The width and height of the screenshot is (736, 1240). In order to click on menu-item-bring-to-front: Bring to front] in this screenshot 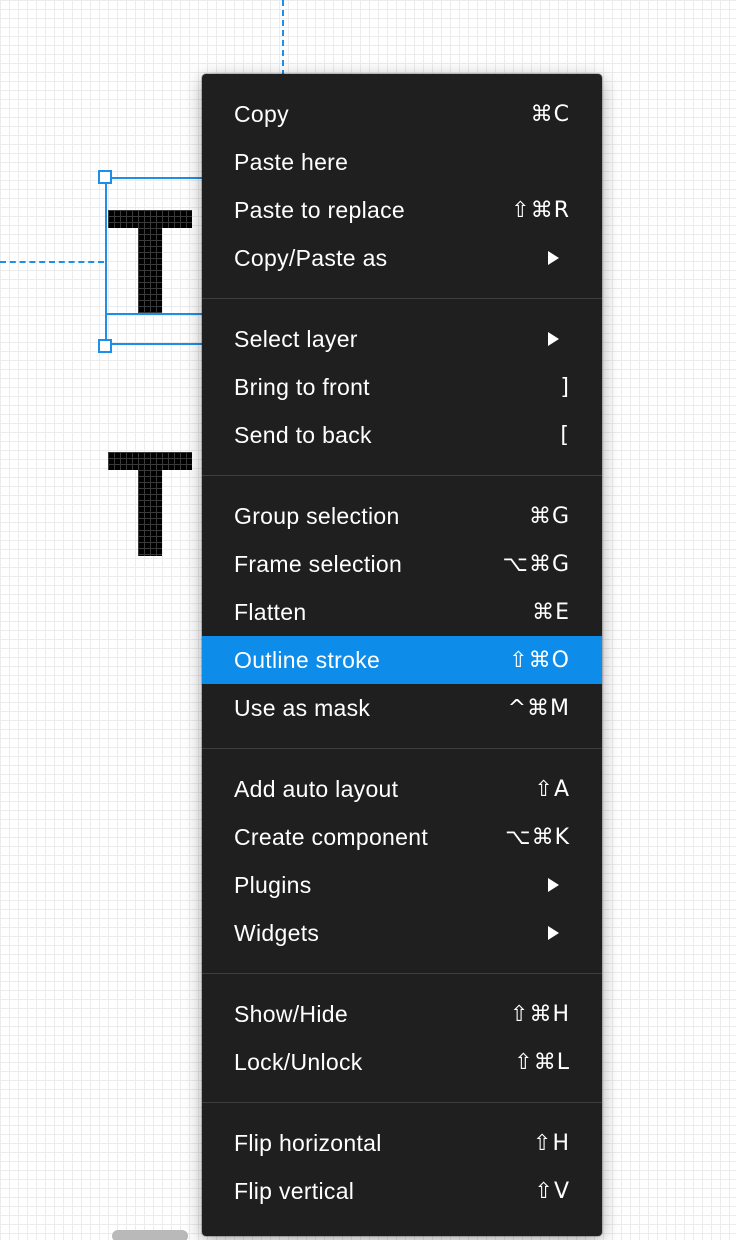, I will do `click(402, 387)`.